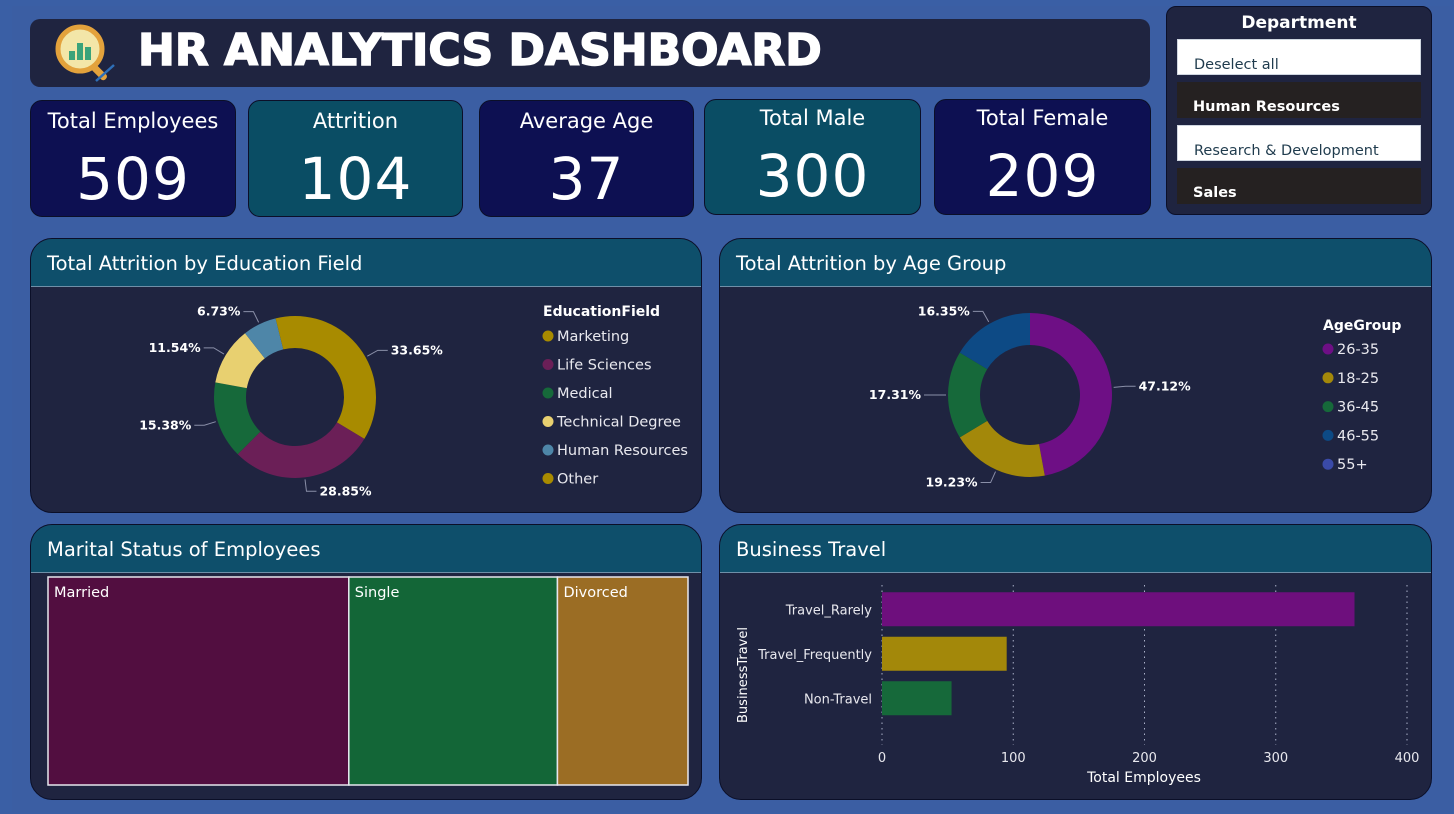 This screenshot has width=1454, height=814. What do you see at coordinates (622, 681) in the screenshot?
I see `treemap-cell-divorced` at bounding box center [622, 681].